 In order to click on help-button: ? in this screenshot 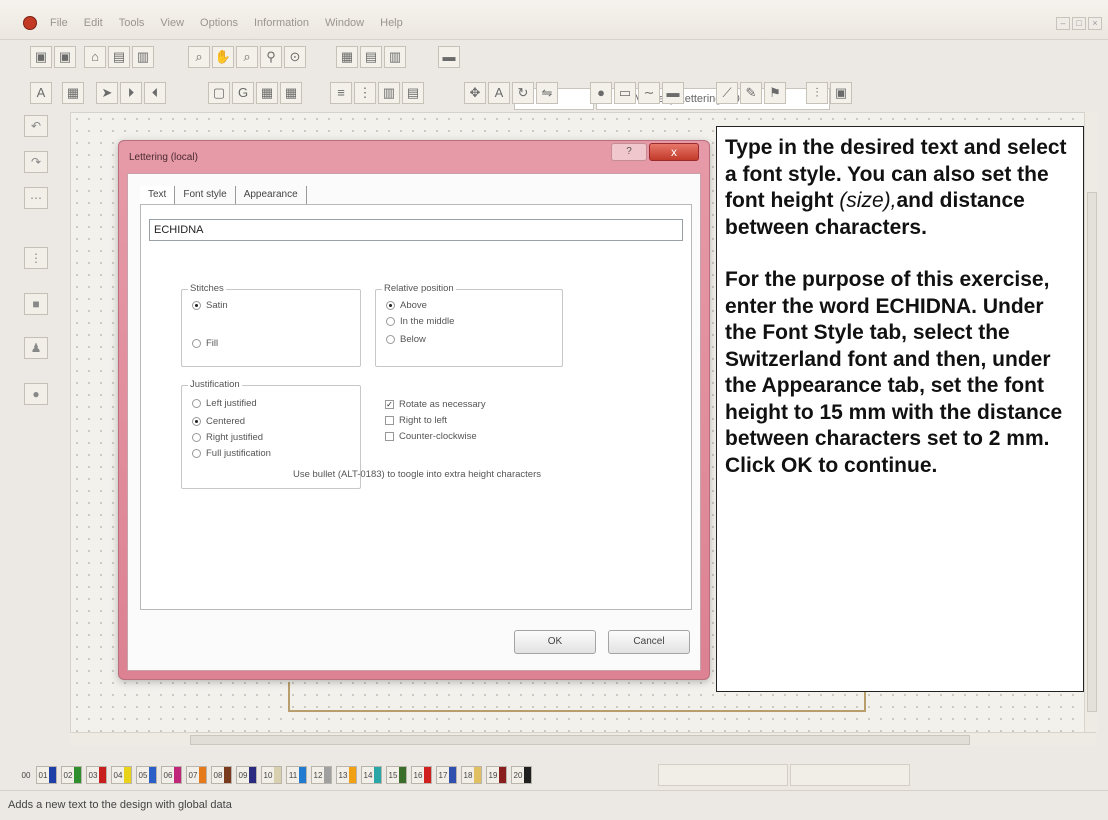, I will do `click(629, 152)`.